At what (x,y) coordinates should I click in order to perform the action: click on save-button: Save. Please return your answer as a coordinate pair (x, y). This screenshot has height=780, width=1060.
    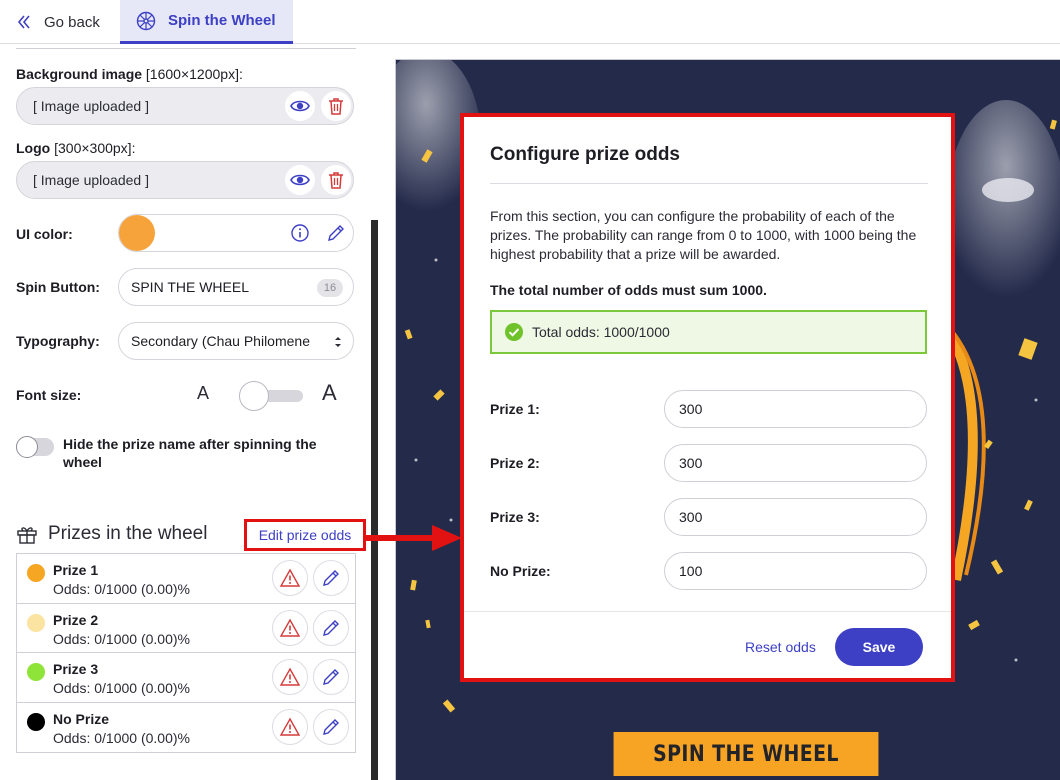
    Looking at the image, I should click on (879, 647).